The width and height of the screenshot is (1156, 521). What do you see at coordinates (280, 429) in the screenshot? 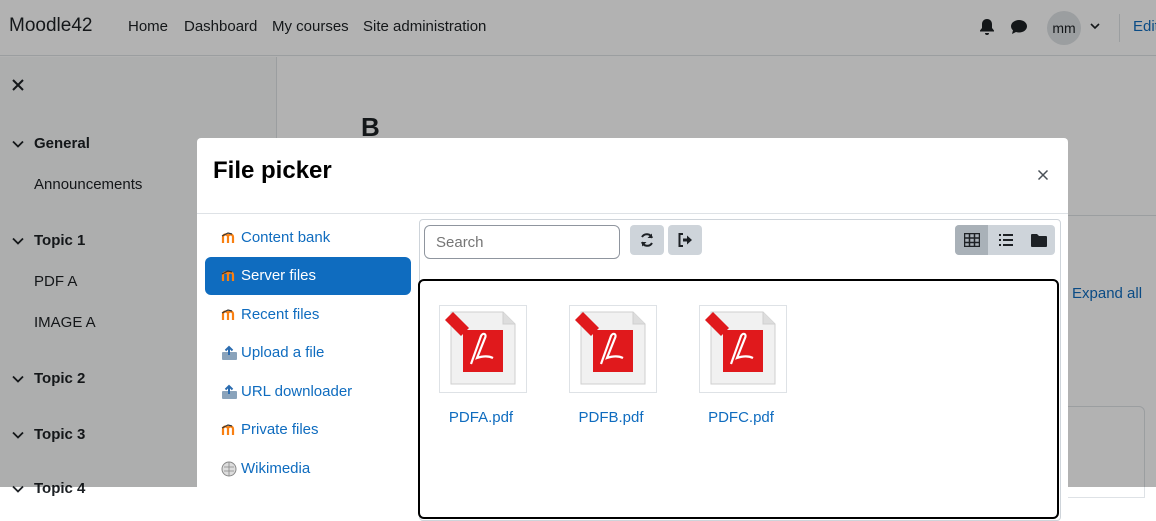
I see `repo-label: Private files` at bounding box center [280, 429].